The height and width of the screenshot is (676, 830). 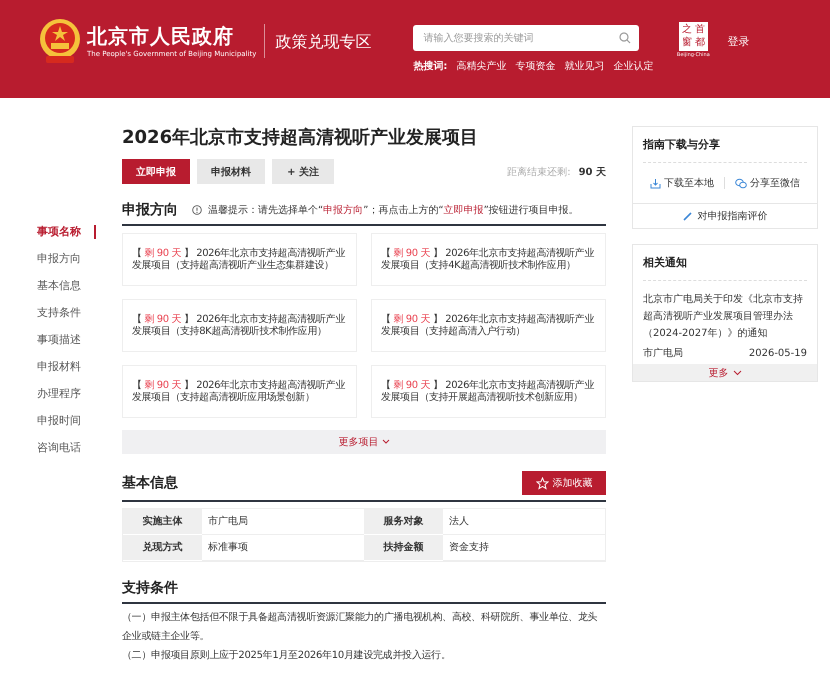 I want to click on notice-link: 北京市广电局关于印发《北京市支持超高清视听产业发展项目管理办法（2024-2027年）》的通知, so click(x=725, y=316).